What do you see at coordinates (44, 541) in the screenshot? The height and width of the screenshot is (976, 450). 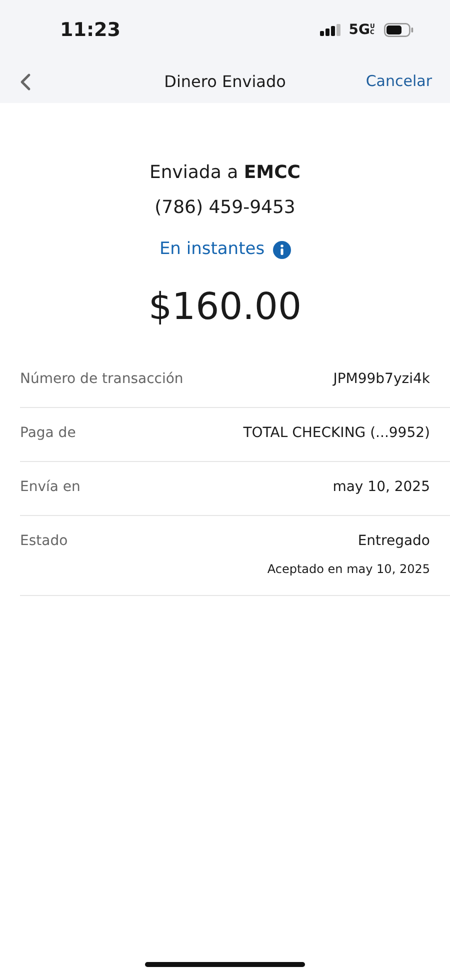 I see `detail-label: Estado` at bounding box center [44, 541].